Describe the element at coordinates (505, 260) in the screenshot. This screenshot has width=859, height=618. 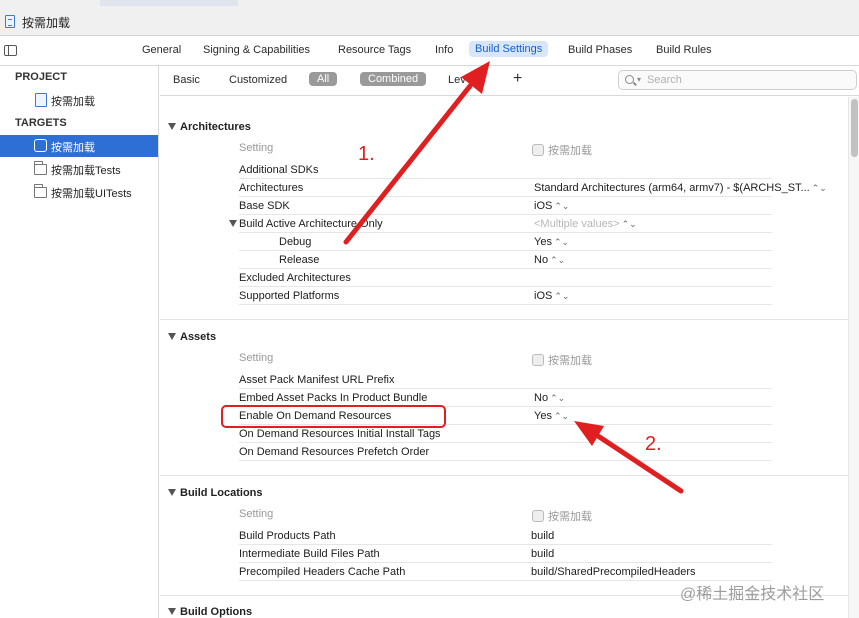
I see `setting-row-release: Release No ⌃⌄` at that location.